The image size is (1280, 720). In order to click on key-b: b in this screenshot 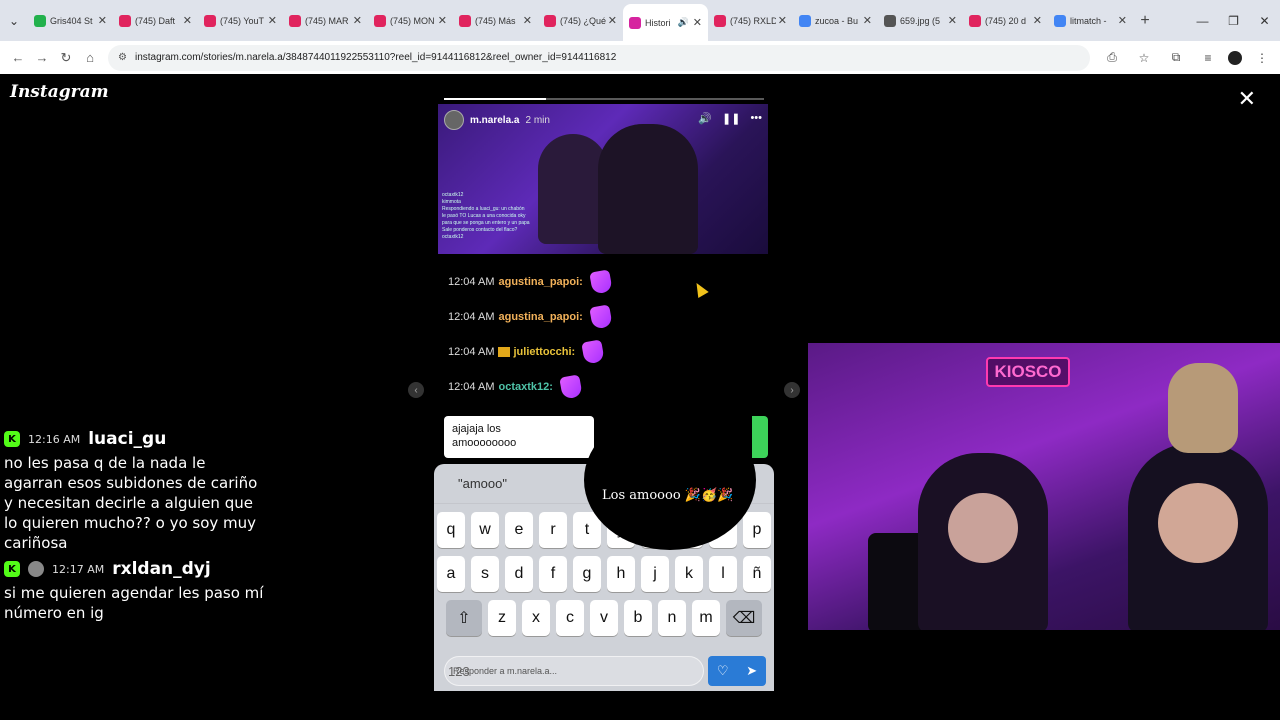, I will do `click(638, 618)`.